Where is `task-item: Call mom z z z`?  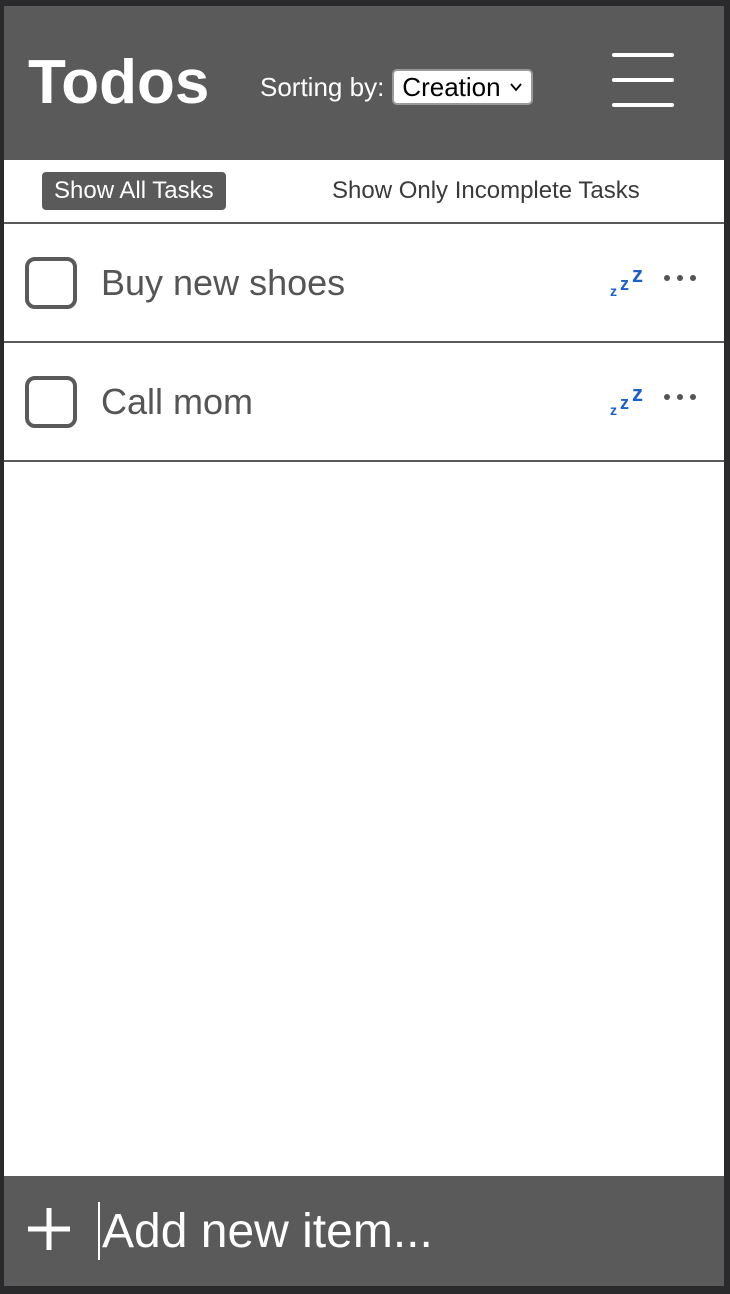 task-item: Call mom z z z is located at coordinates (364, 402).